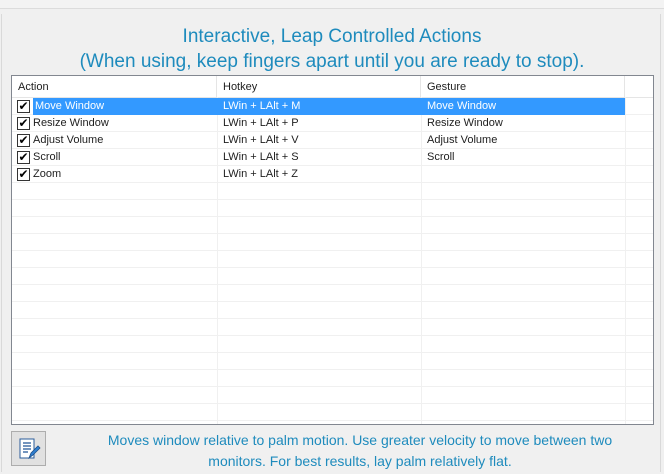  Describe the element at coordinates (332, 4) in the screenshot. I see `top-strip` at that location.